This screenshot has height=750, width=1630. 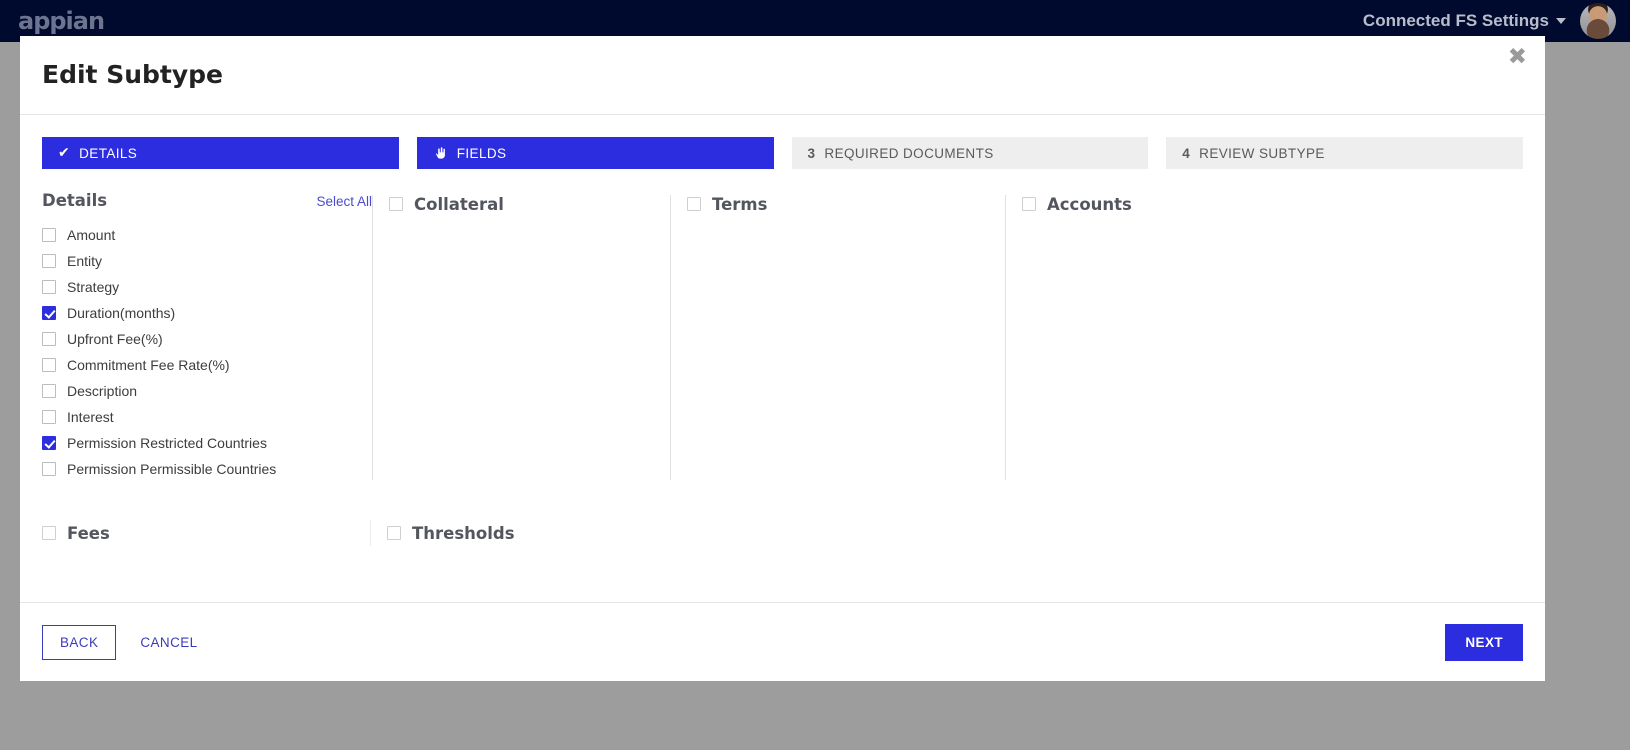 I want to click on connected-fs-settings-label: Connected FS Settings, so click(x=1455, y=20).